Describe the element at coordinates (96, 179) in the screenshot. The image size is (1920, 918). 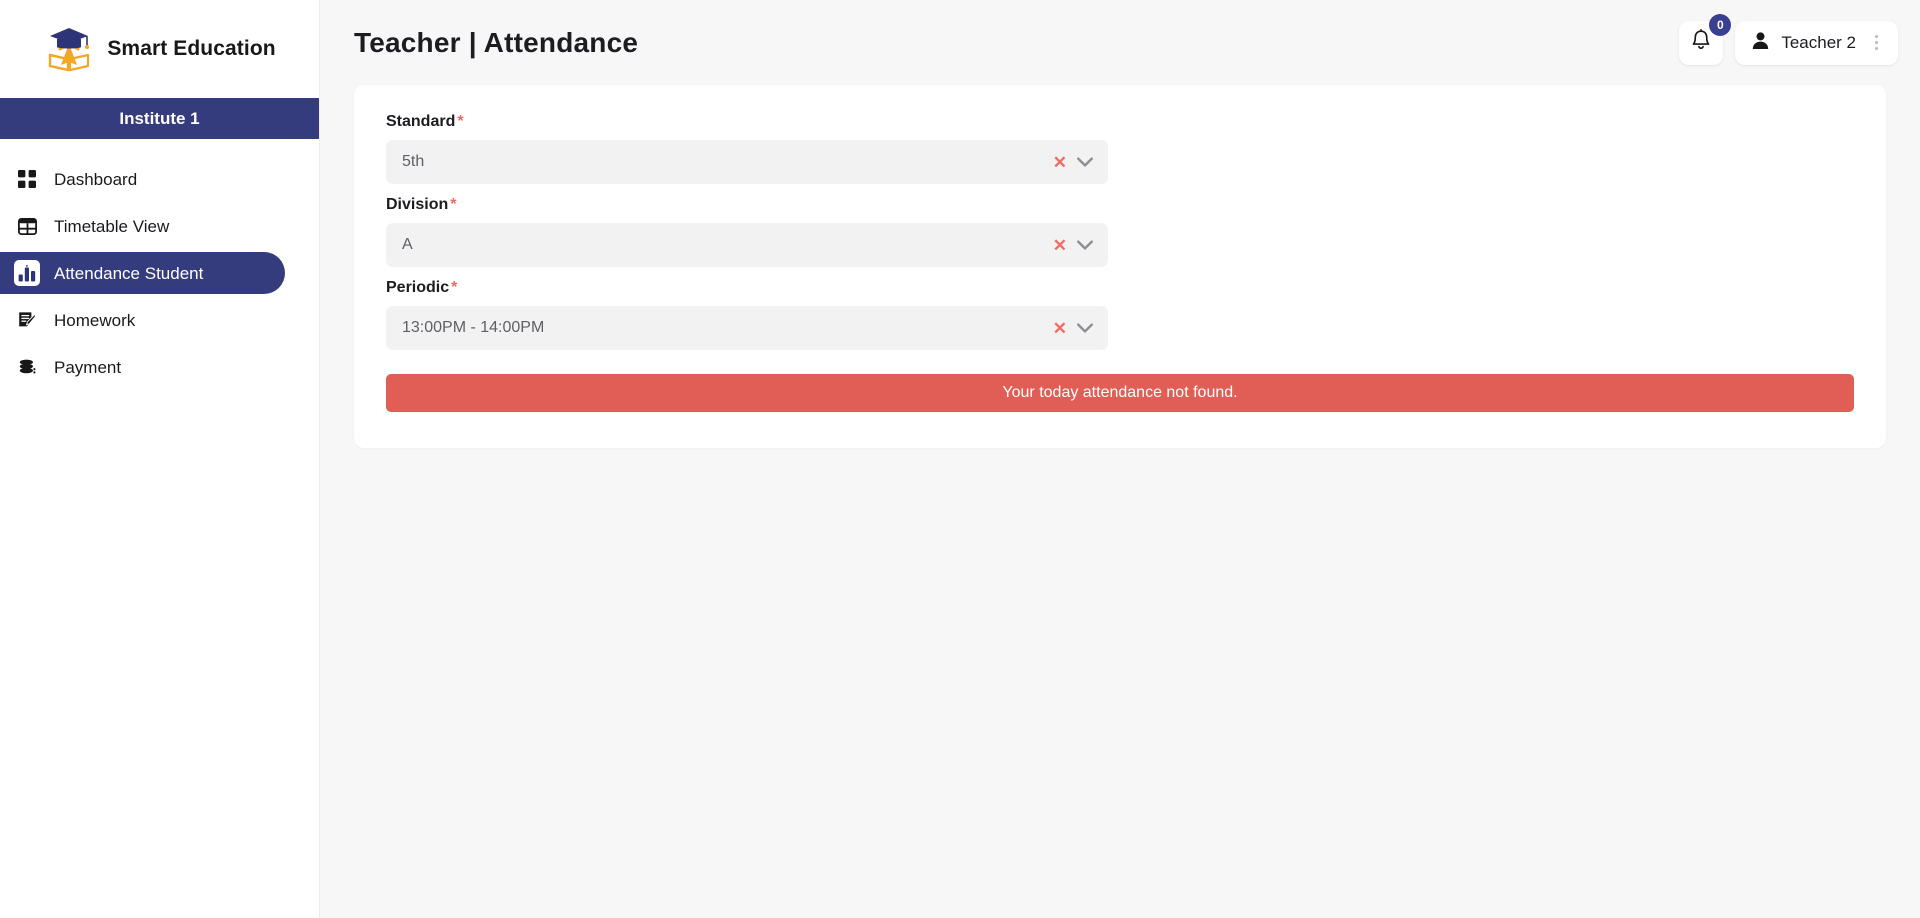
I see `sidebar-item-label: Dashboard` at that location.